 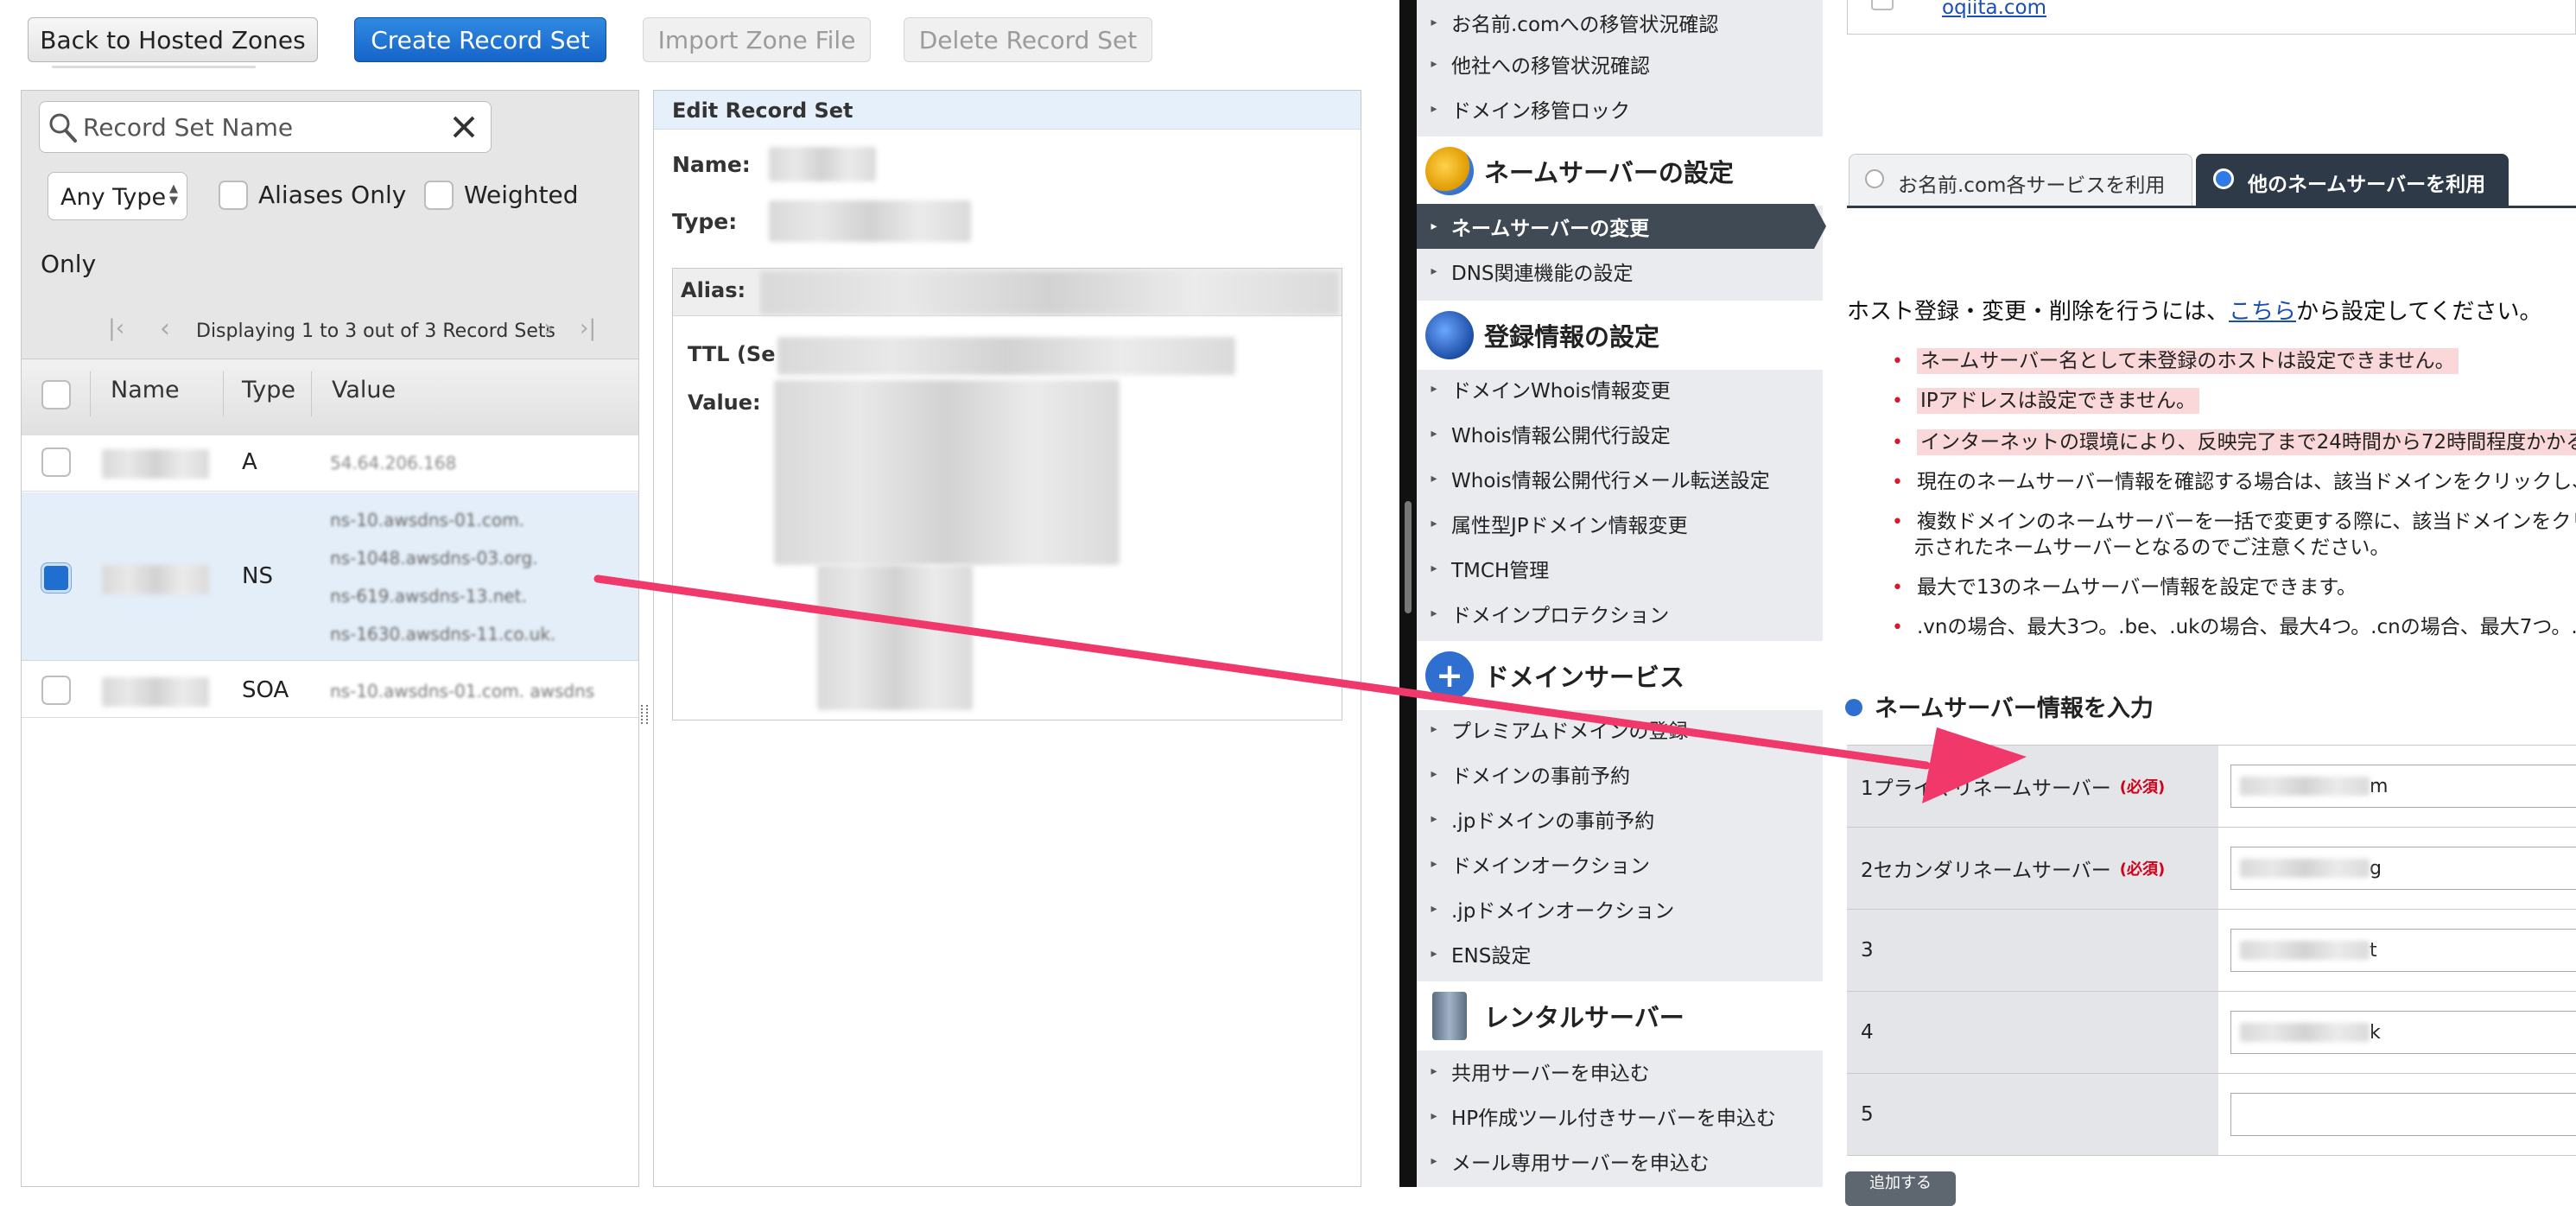 I want to click on menu-item: ▸ 共用サーバーを申込む, so click(x=1615, y=1072).